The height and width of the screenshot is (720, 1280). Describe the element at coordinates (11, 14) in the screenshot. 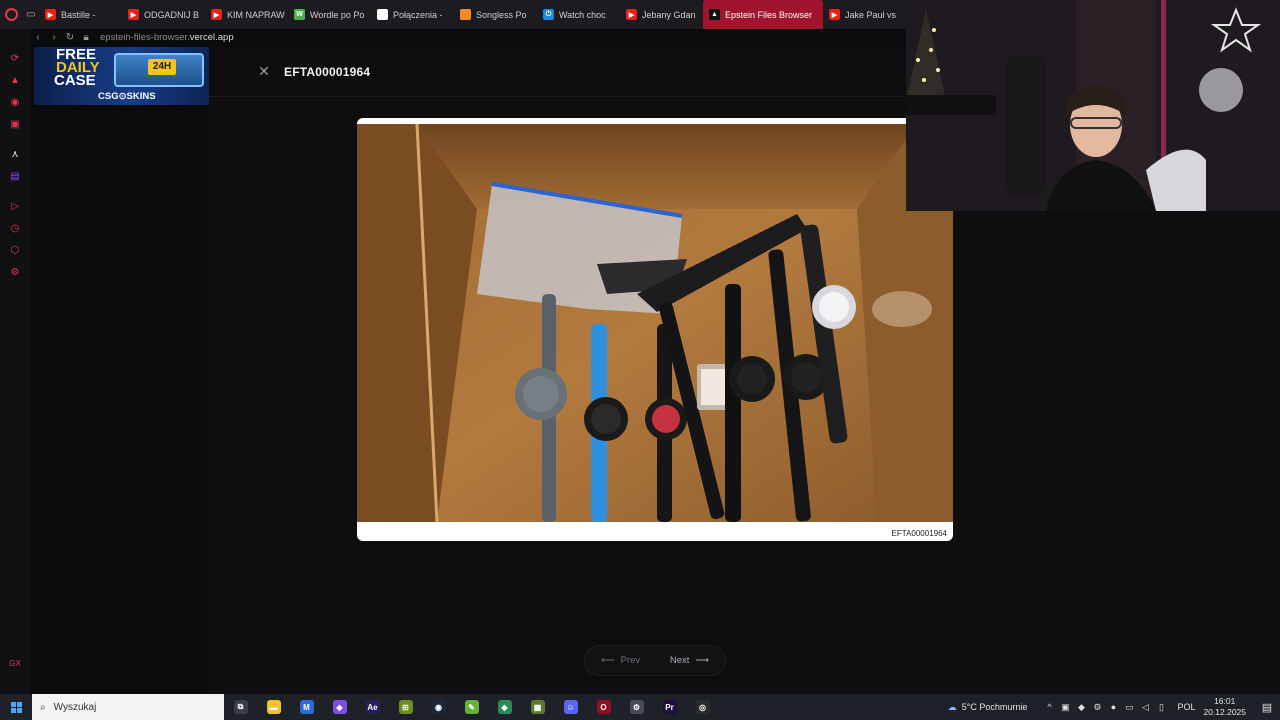

I see `opera-menu-icon` at that location.